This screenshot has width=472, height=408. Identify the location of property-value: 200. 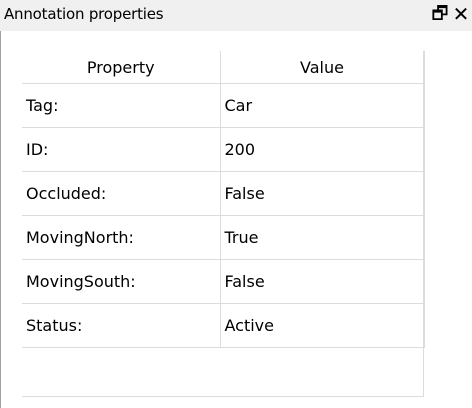
(322, 149).